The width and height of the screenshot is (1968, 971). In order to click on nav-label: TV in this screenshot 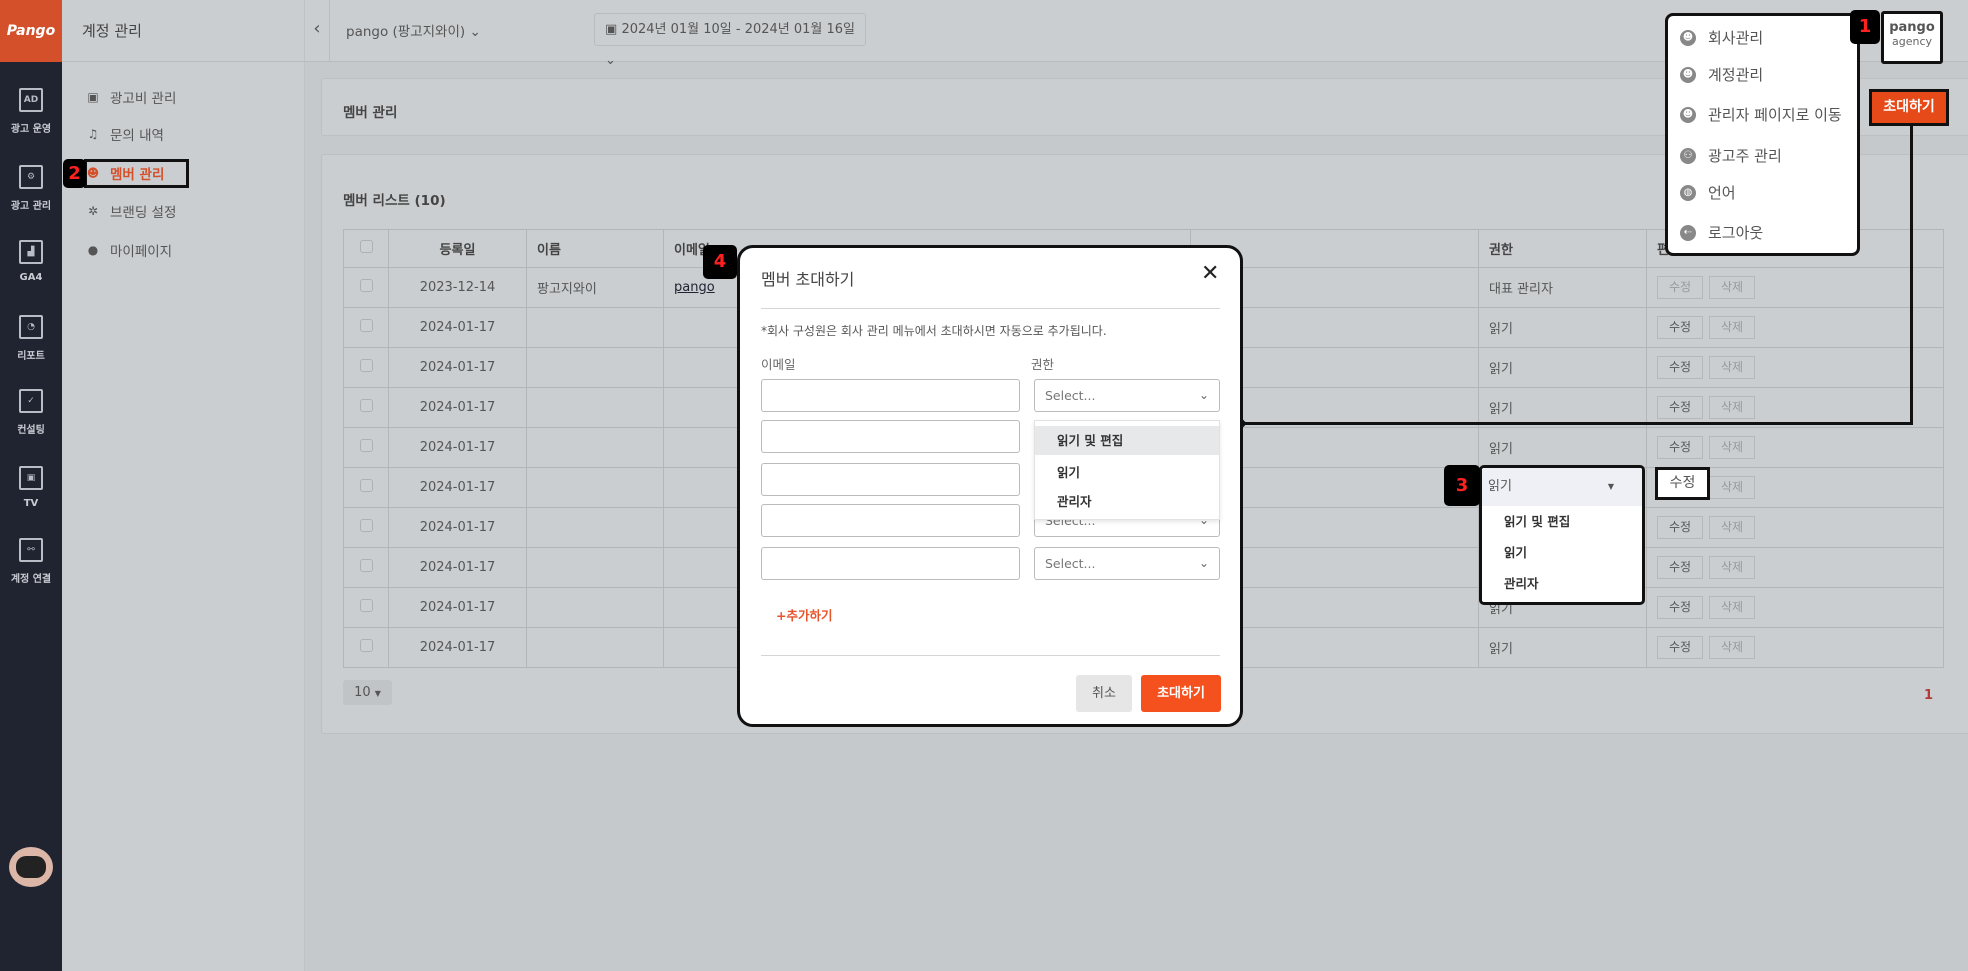, I will do `click(31, 503)`.